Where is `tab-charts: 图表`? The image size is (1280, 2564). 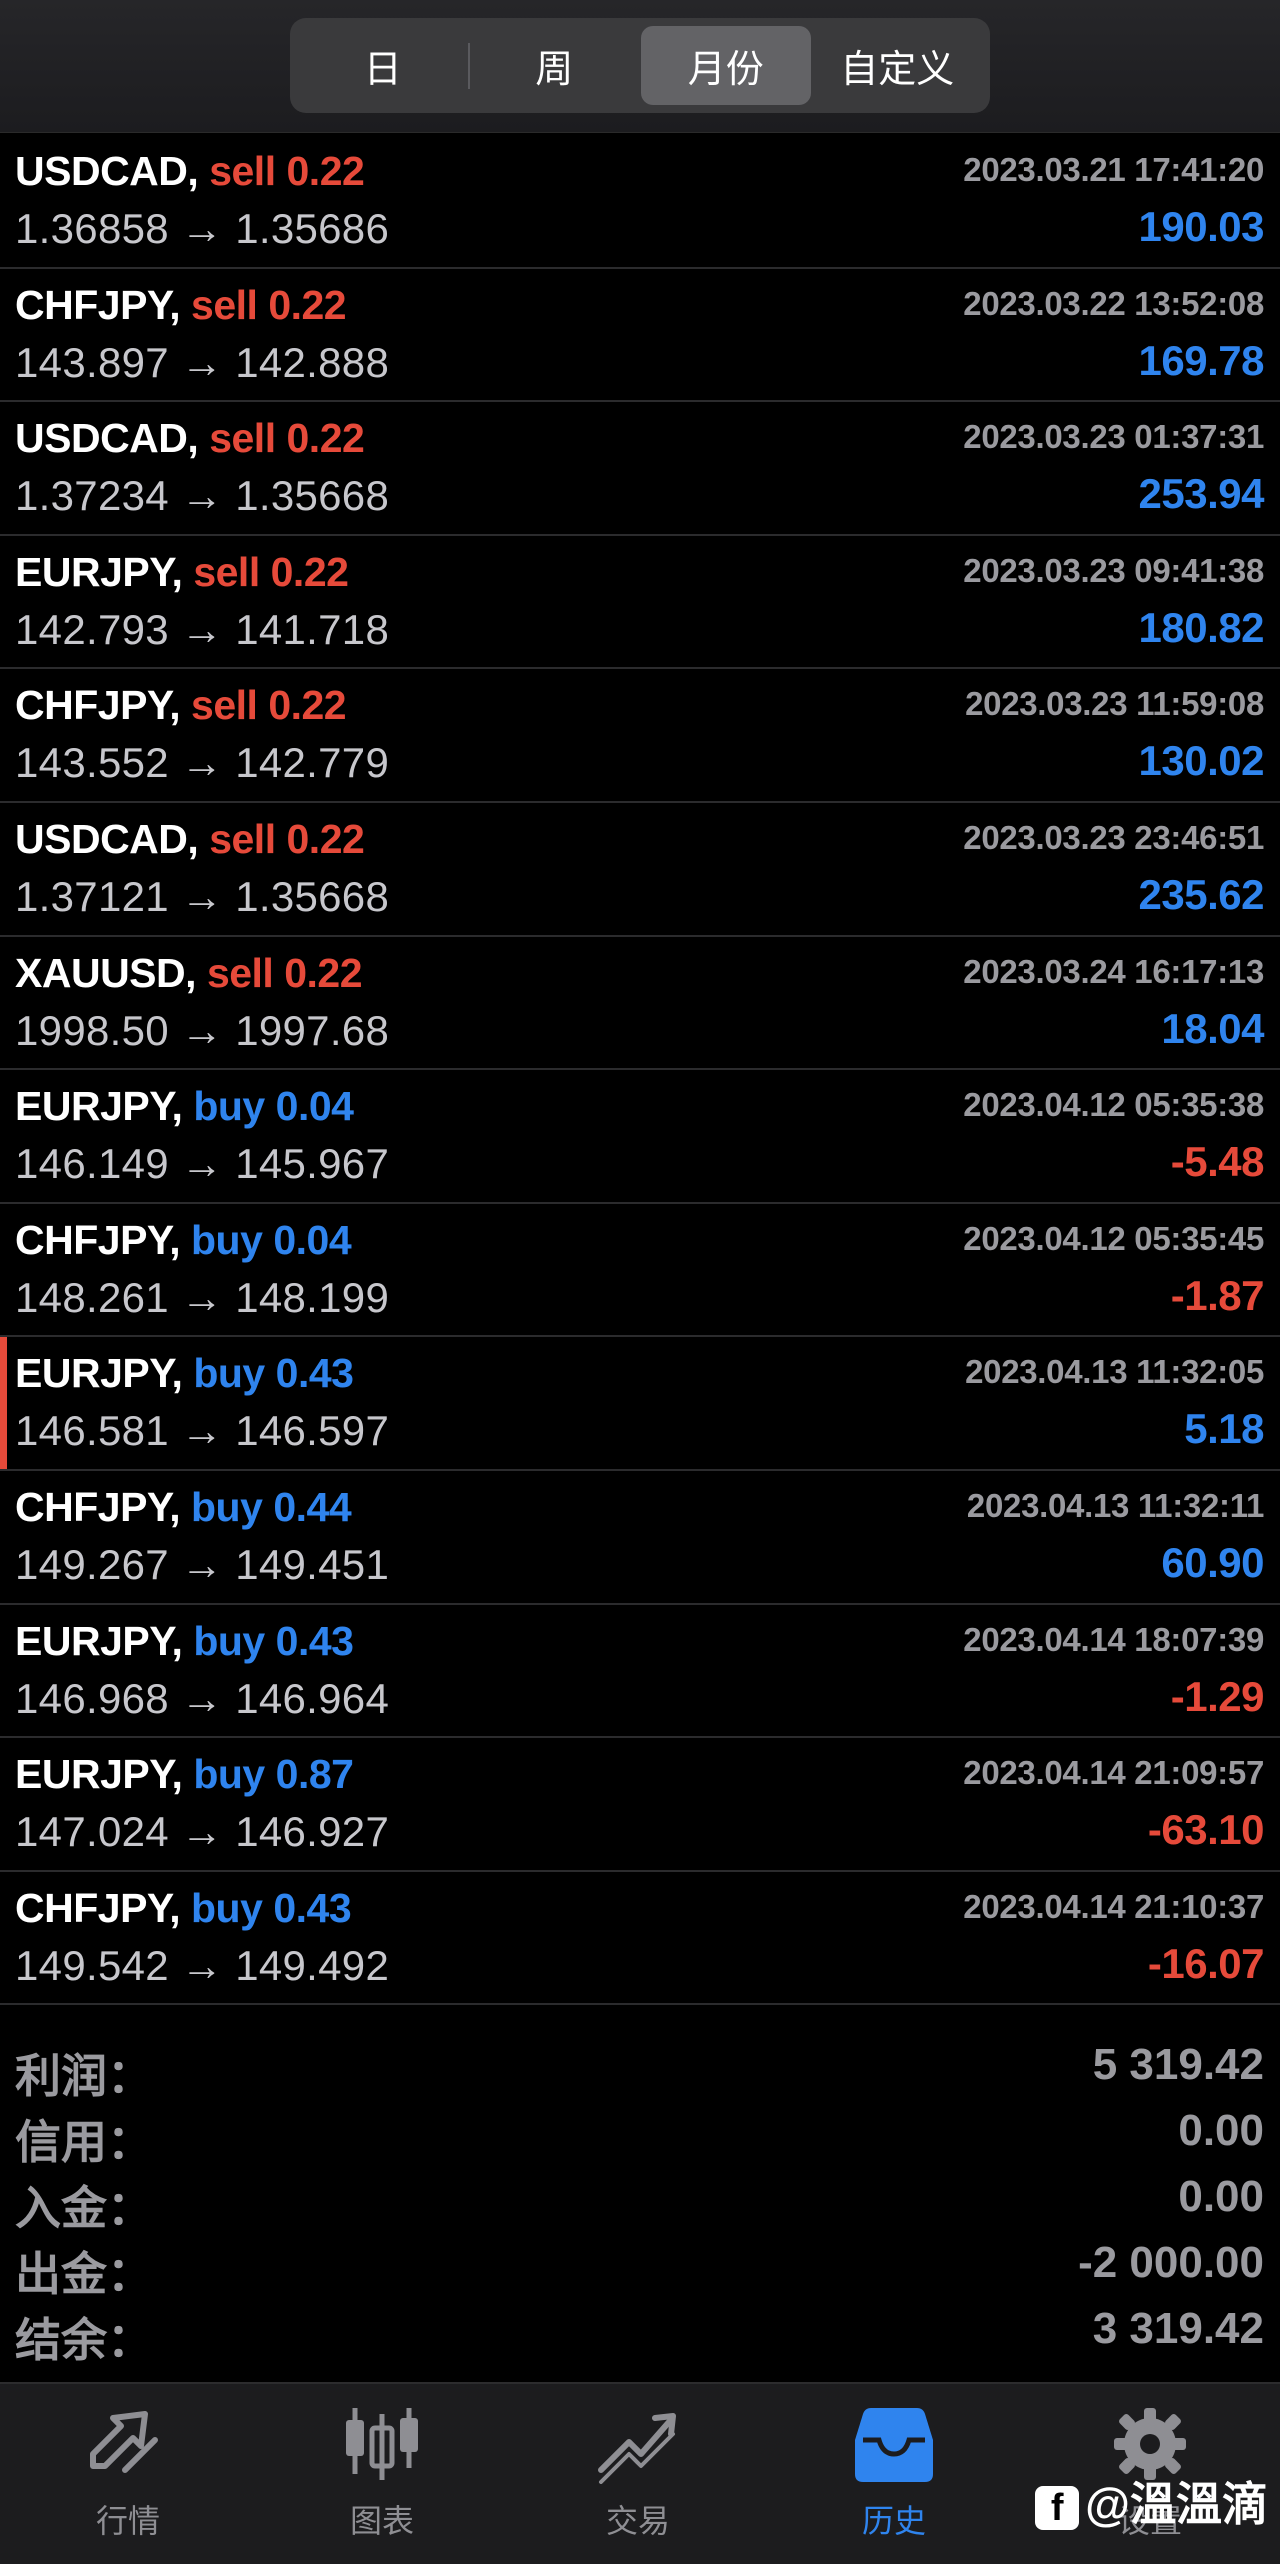 tab-charts: 图表 is located at coordinates (382, 2474).